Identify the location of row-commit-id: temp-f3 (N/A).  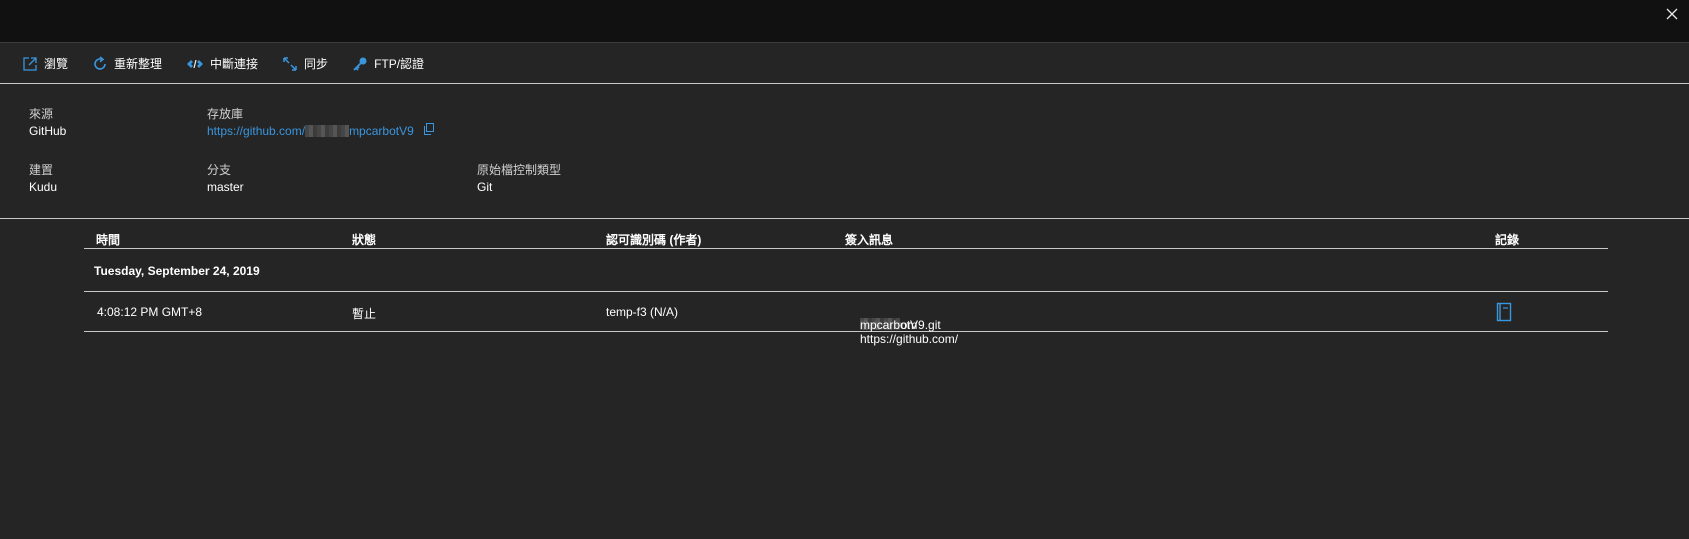
(642, 312).